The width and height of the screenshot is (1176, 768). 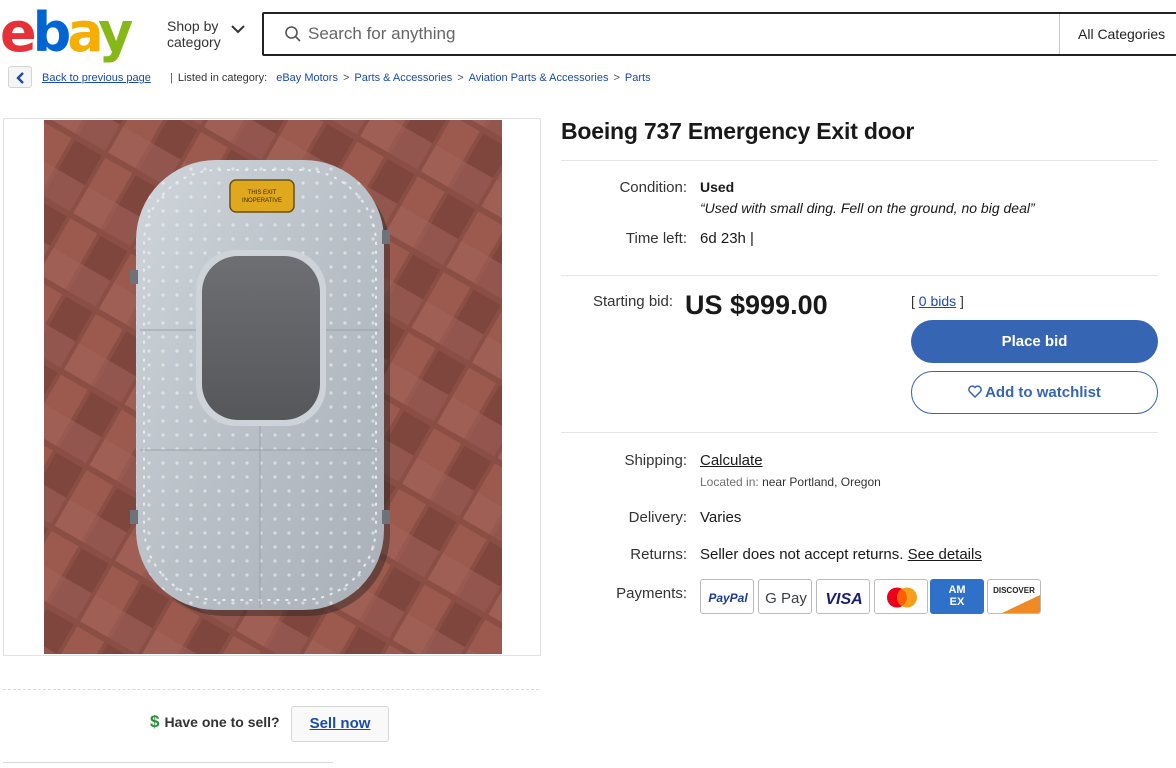 I want to click on mastercard-icon, so click(x=901, y=596).